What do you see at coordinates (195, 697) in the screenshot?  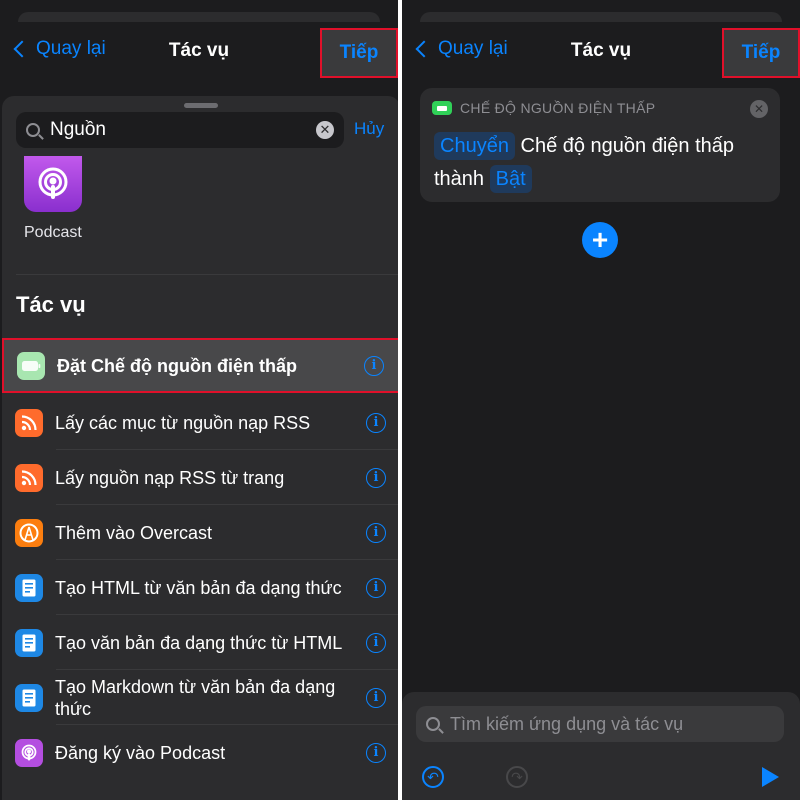 I see `action-label: Tạo Markdown từ văn bản đa dạng thức` at bounding box center [195, 697].